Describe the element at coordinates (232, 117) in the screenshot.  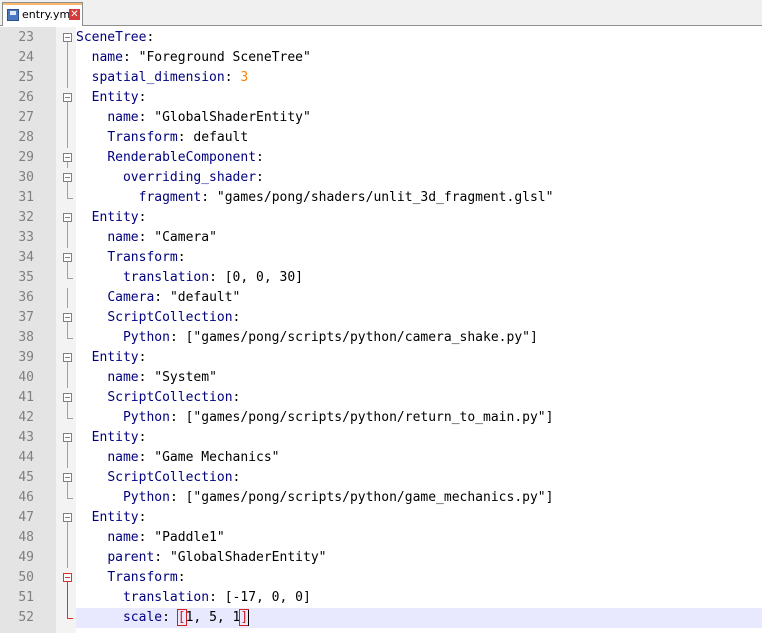
I see `yaml-value: "GlobalShaderEntity"` at that location.